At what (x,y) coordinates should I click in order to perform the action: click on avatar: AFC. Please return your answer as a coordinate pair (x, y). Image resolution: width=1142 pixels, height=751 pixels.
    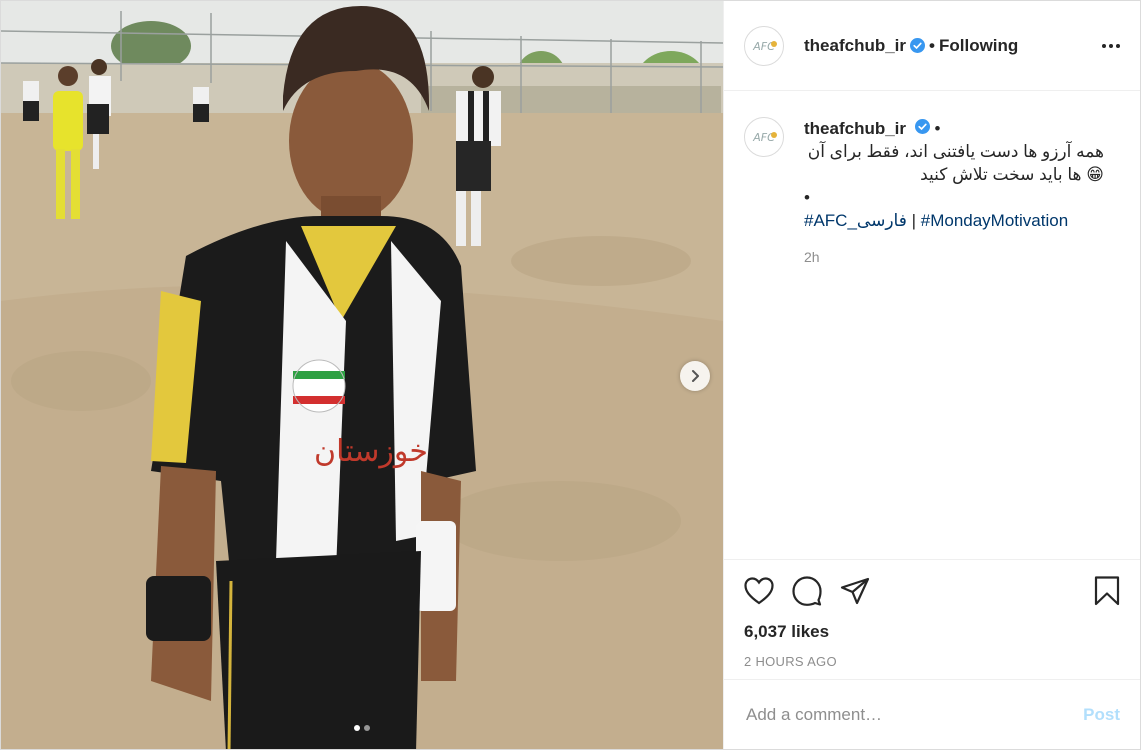
    Looking at the image, I should click on (764, 45).